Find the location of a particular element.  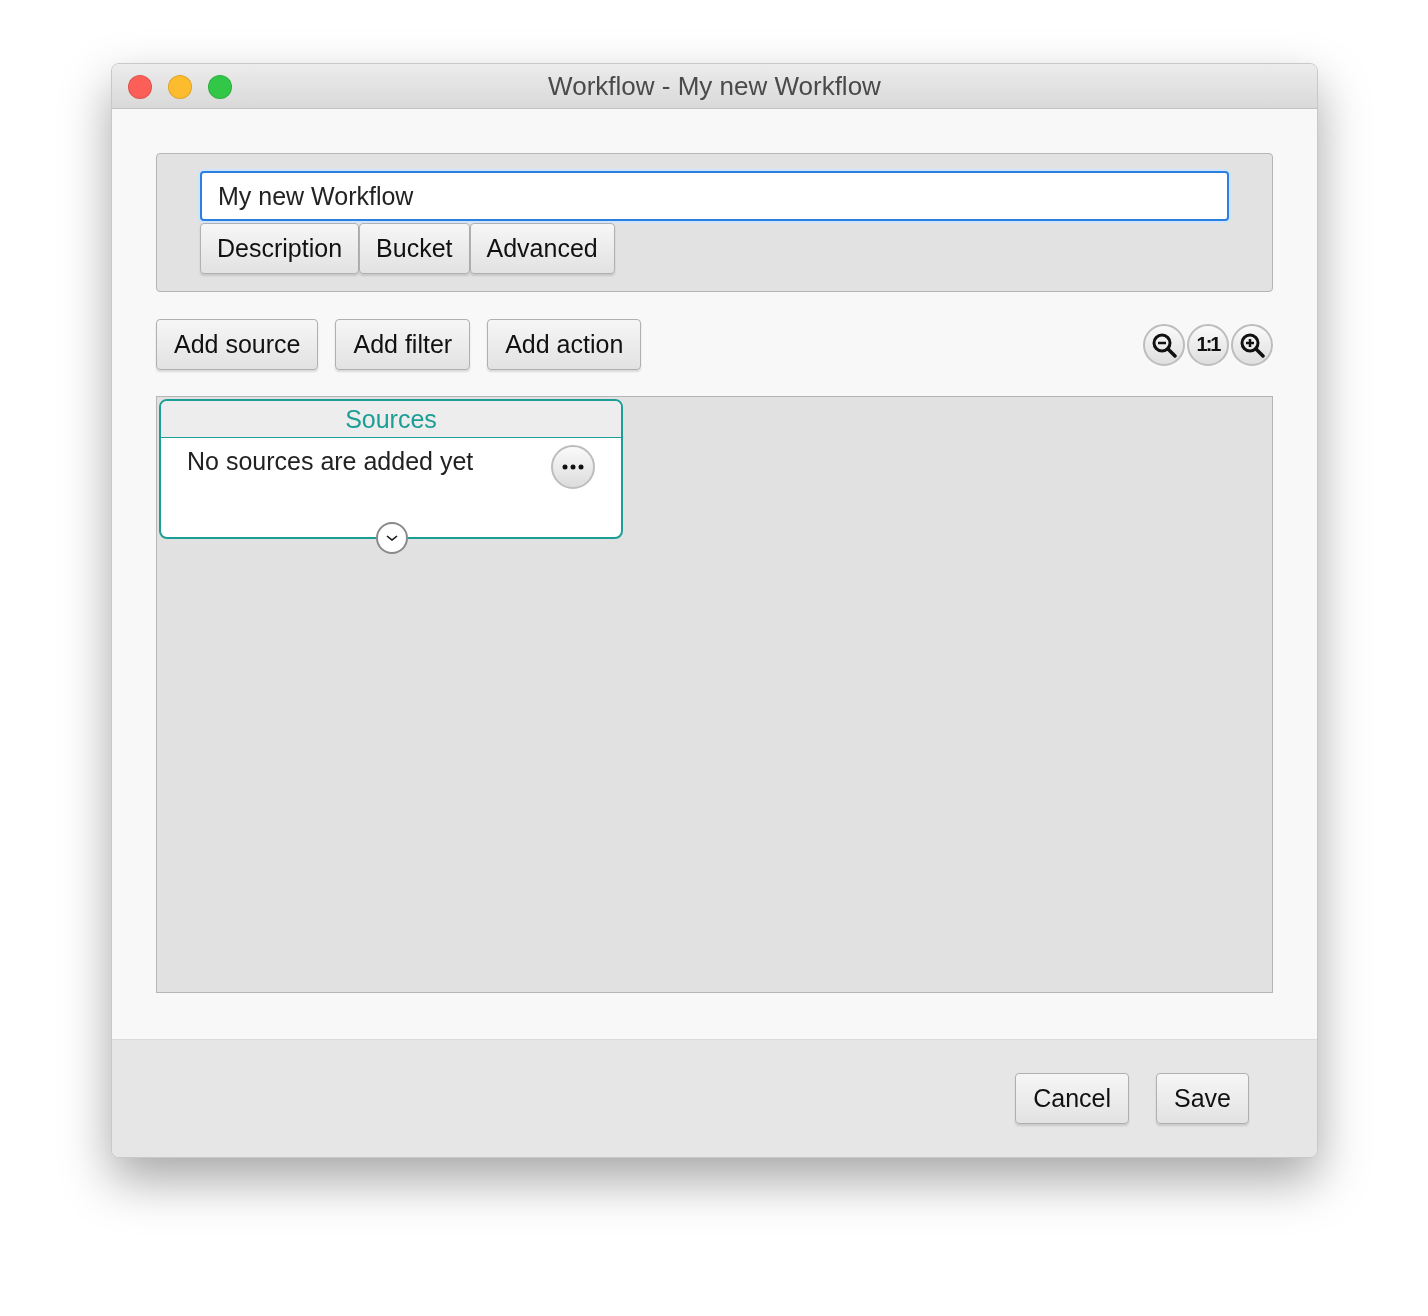

node-title: Sources is located at coordinates (391, 419).